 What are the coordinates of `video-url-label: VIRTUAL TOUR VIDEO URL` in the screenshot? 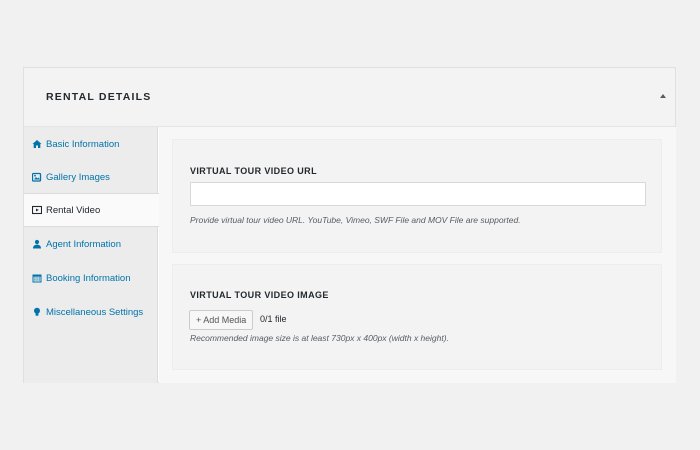 It's located at (253, 171).